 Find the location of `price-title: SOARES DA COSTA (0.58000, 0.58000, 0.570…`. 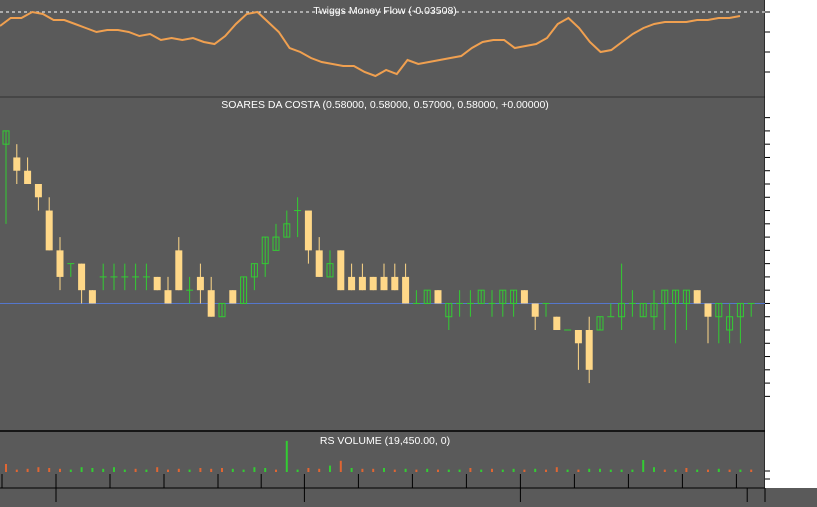

price-title: SOARES DA COSTA (0.58000, 0.58000, 0.570… is located at coordinates (385, 105).